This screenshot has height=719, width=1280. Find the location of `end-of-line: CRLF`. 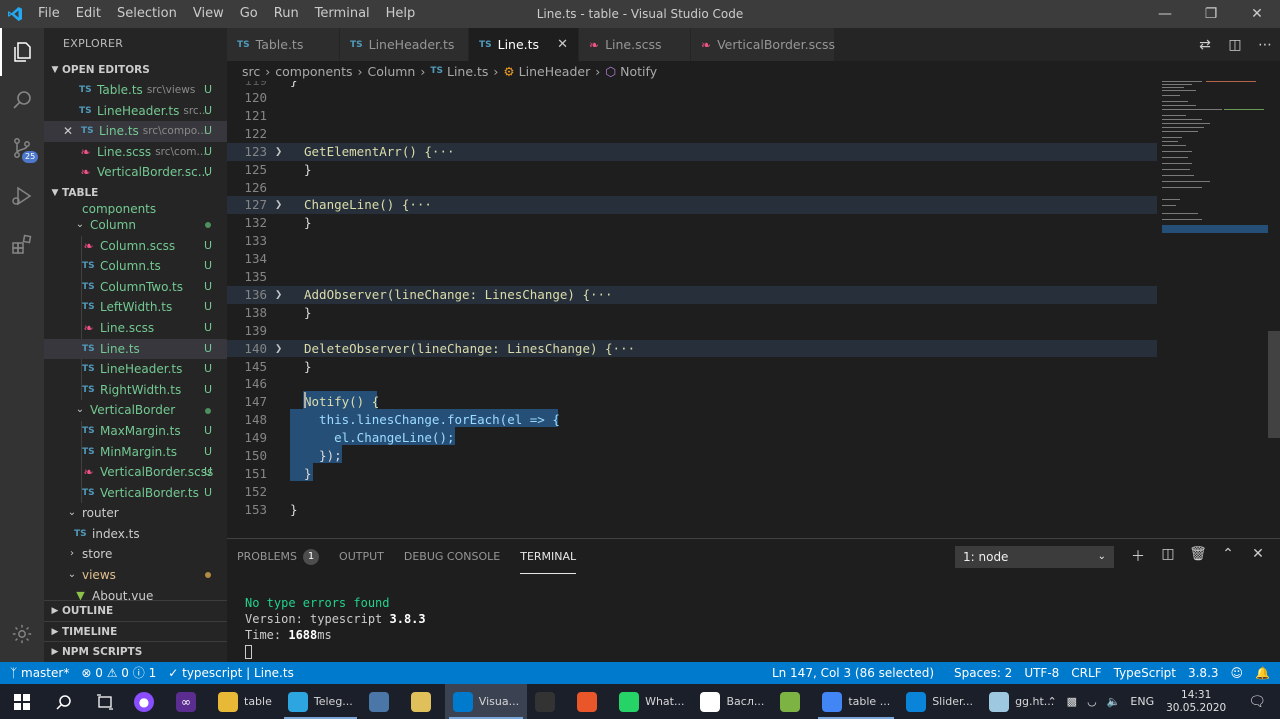

end-of-line: CRLF is located at coordinates (1086, 673).